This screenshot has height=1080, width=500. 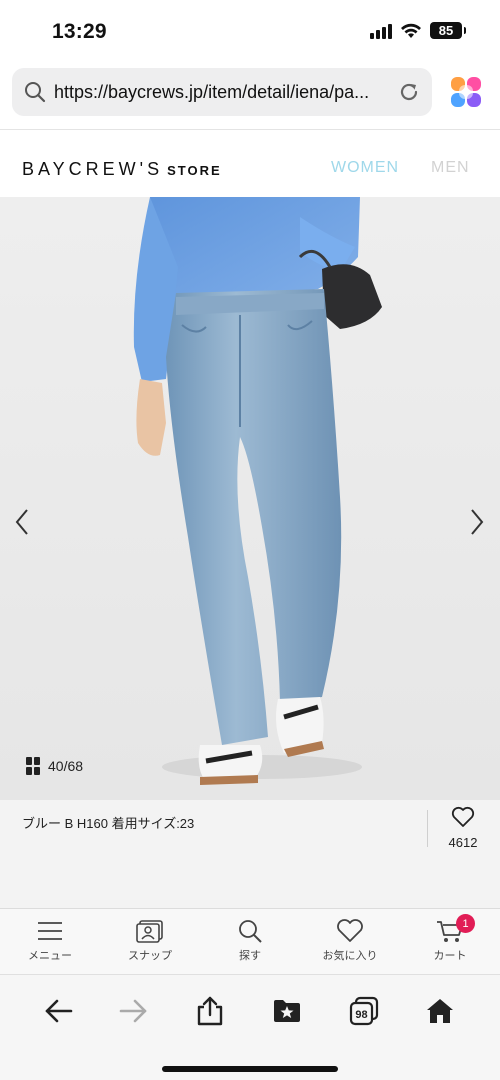 I want to click on nav-men: MEN, so click(x=450, y=168).